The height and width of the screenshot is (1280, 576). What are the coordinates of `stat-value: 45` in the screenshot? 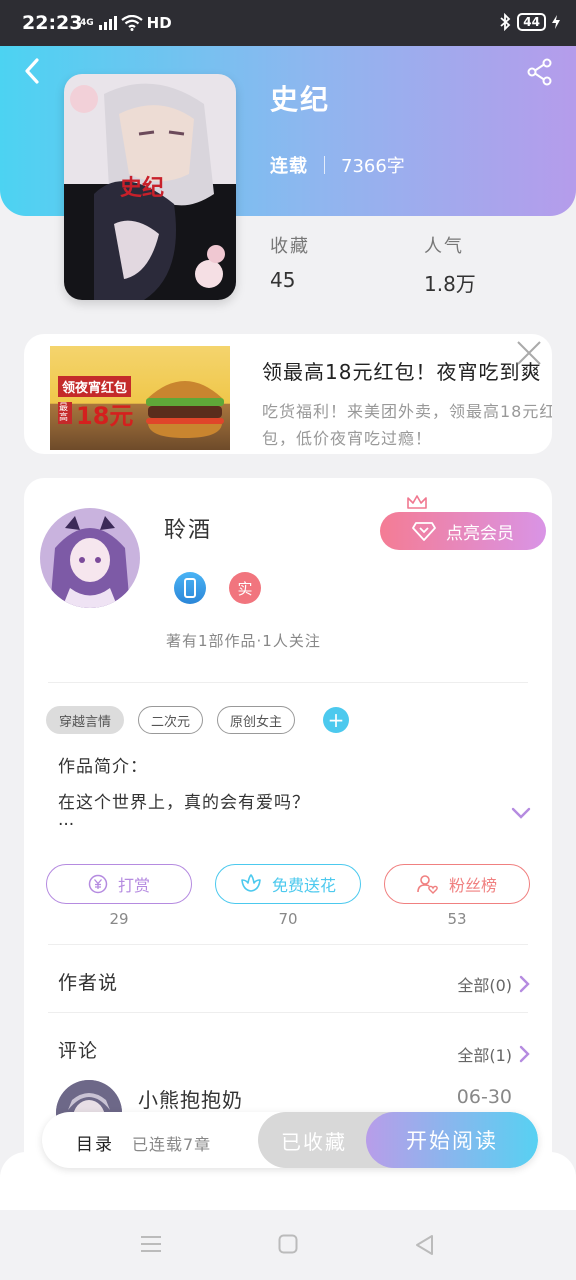 It's located at (283, 280).